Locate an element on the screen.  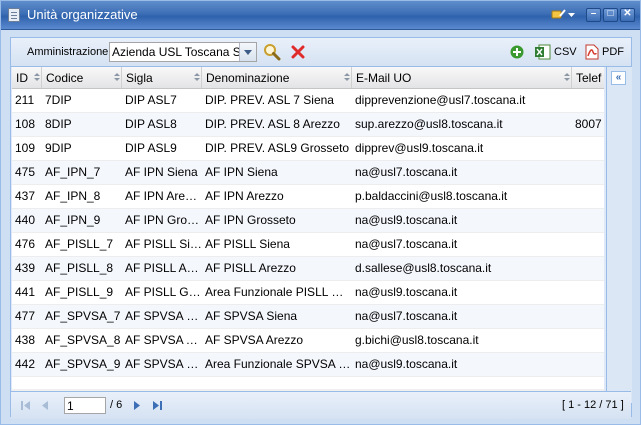
column-header-email: E-Mail UO is located at coordinates (462, 77).